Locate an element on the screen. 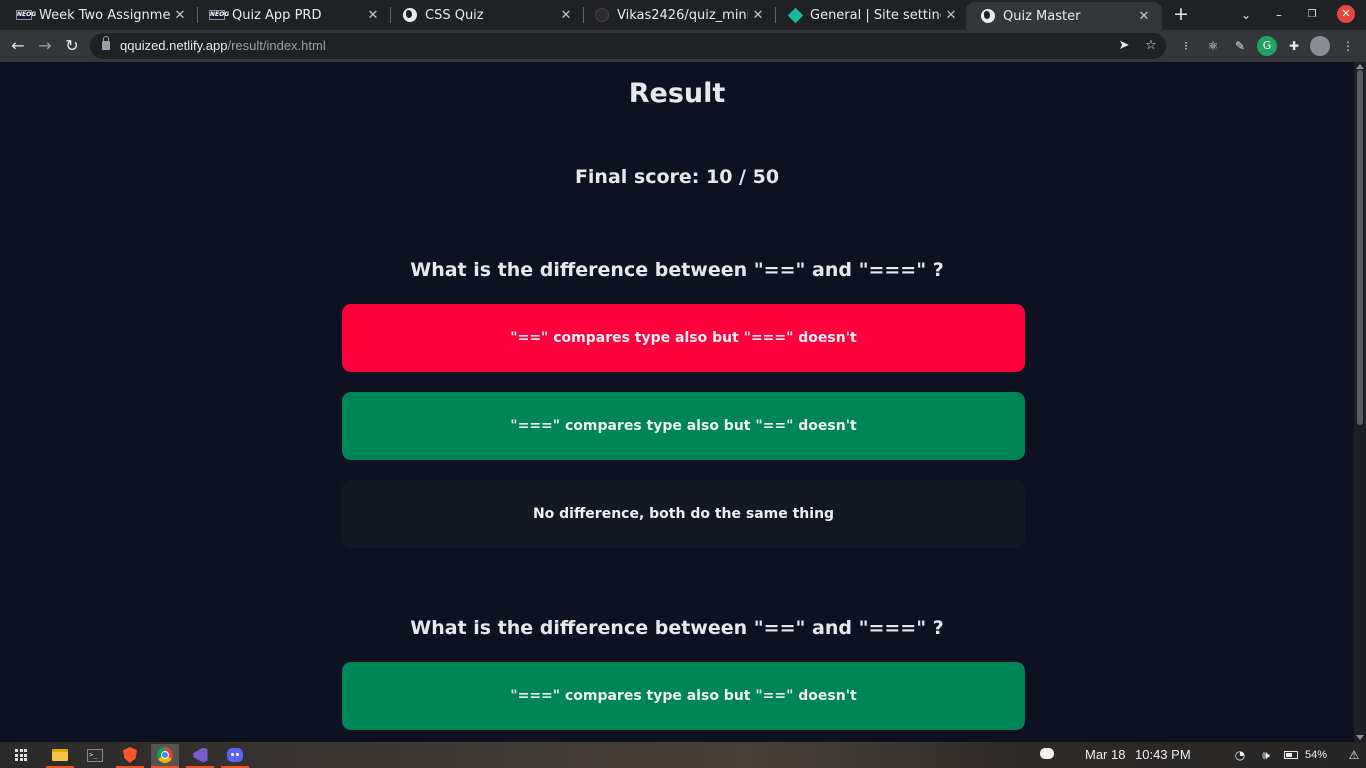 The image size is (1366, 768). tab-week-two-assignment: NEOG Week Two Assignmen ✕ is located at coordinates (100, 15).